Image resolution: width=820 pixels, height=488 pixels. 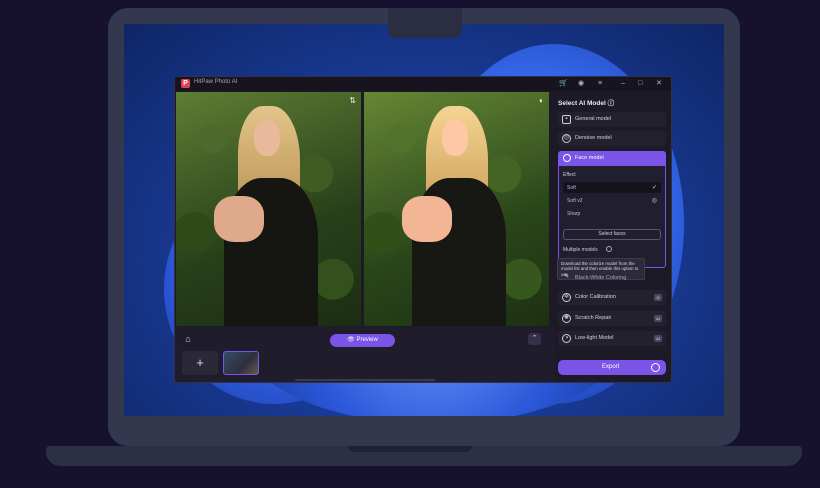 What do you see at coordinates (425, 23) in the screenshot?
I see `camera-notch` at bounding box center [425, 23].